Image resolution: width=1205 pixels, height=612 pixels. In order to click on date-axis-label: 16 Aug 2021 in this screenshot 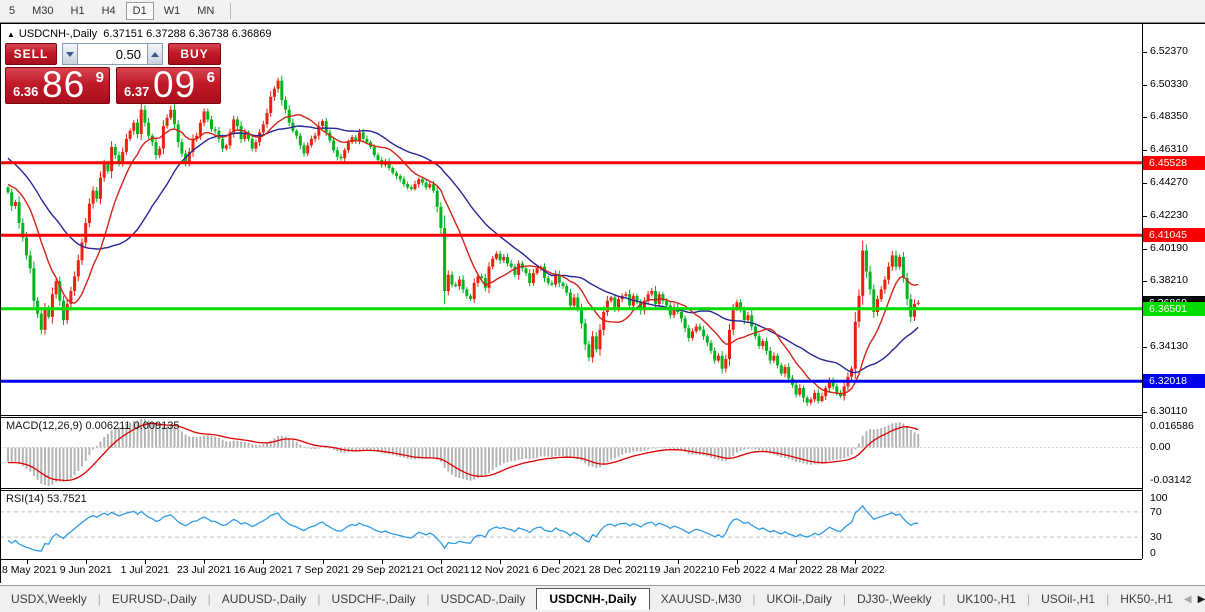, I will do `click(263, 570)`.